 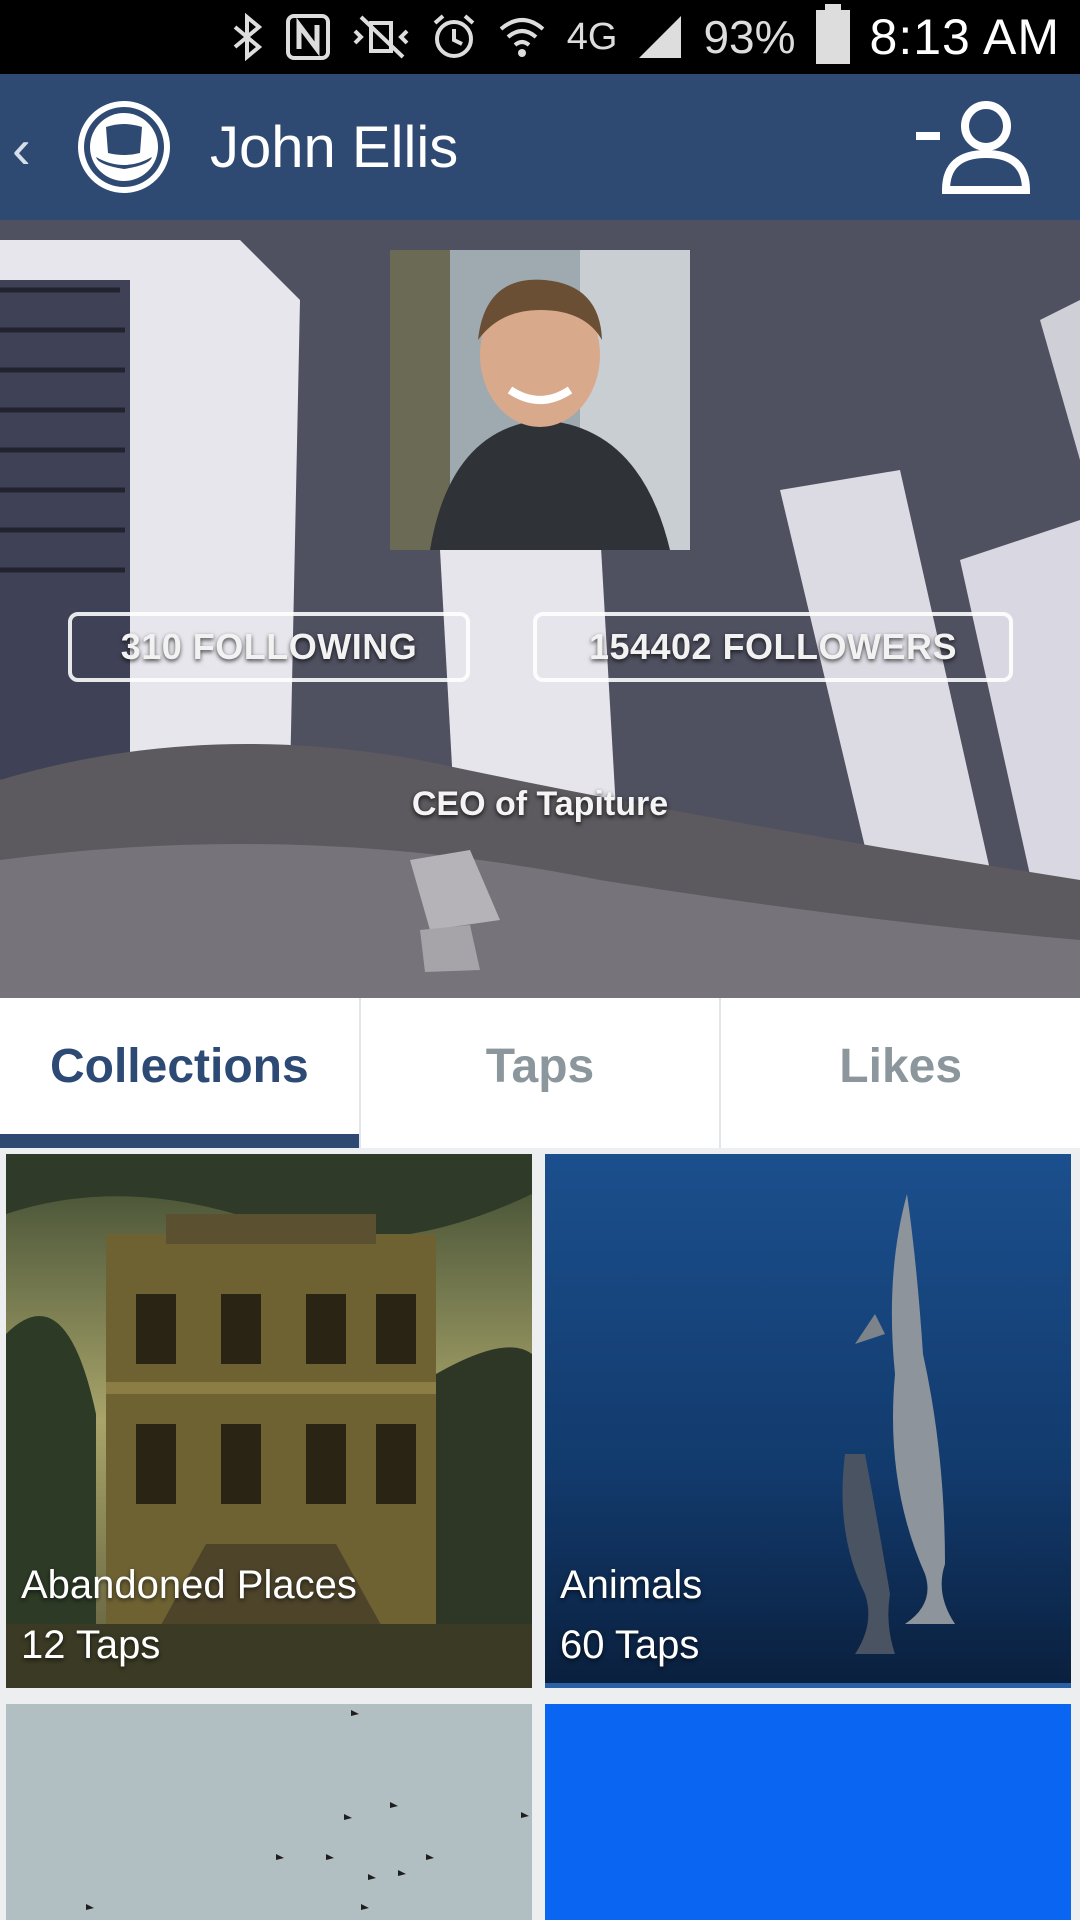 What do you see at coordinates (522, 37) in the screenshot?
I see `wifi-icon` at bounding box center [522, 37].